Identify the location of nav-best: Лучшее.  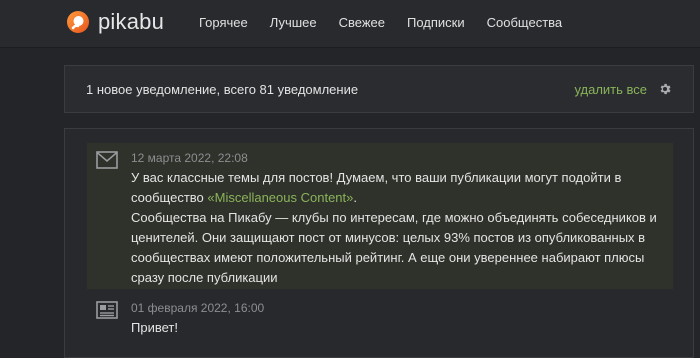
(293, 22).